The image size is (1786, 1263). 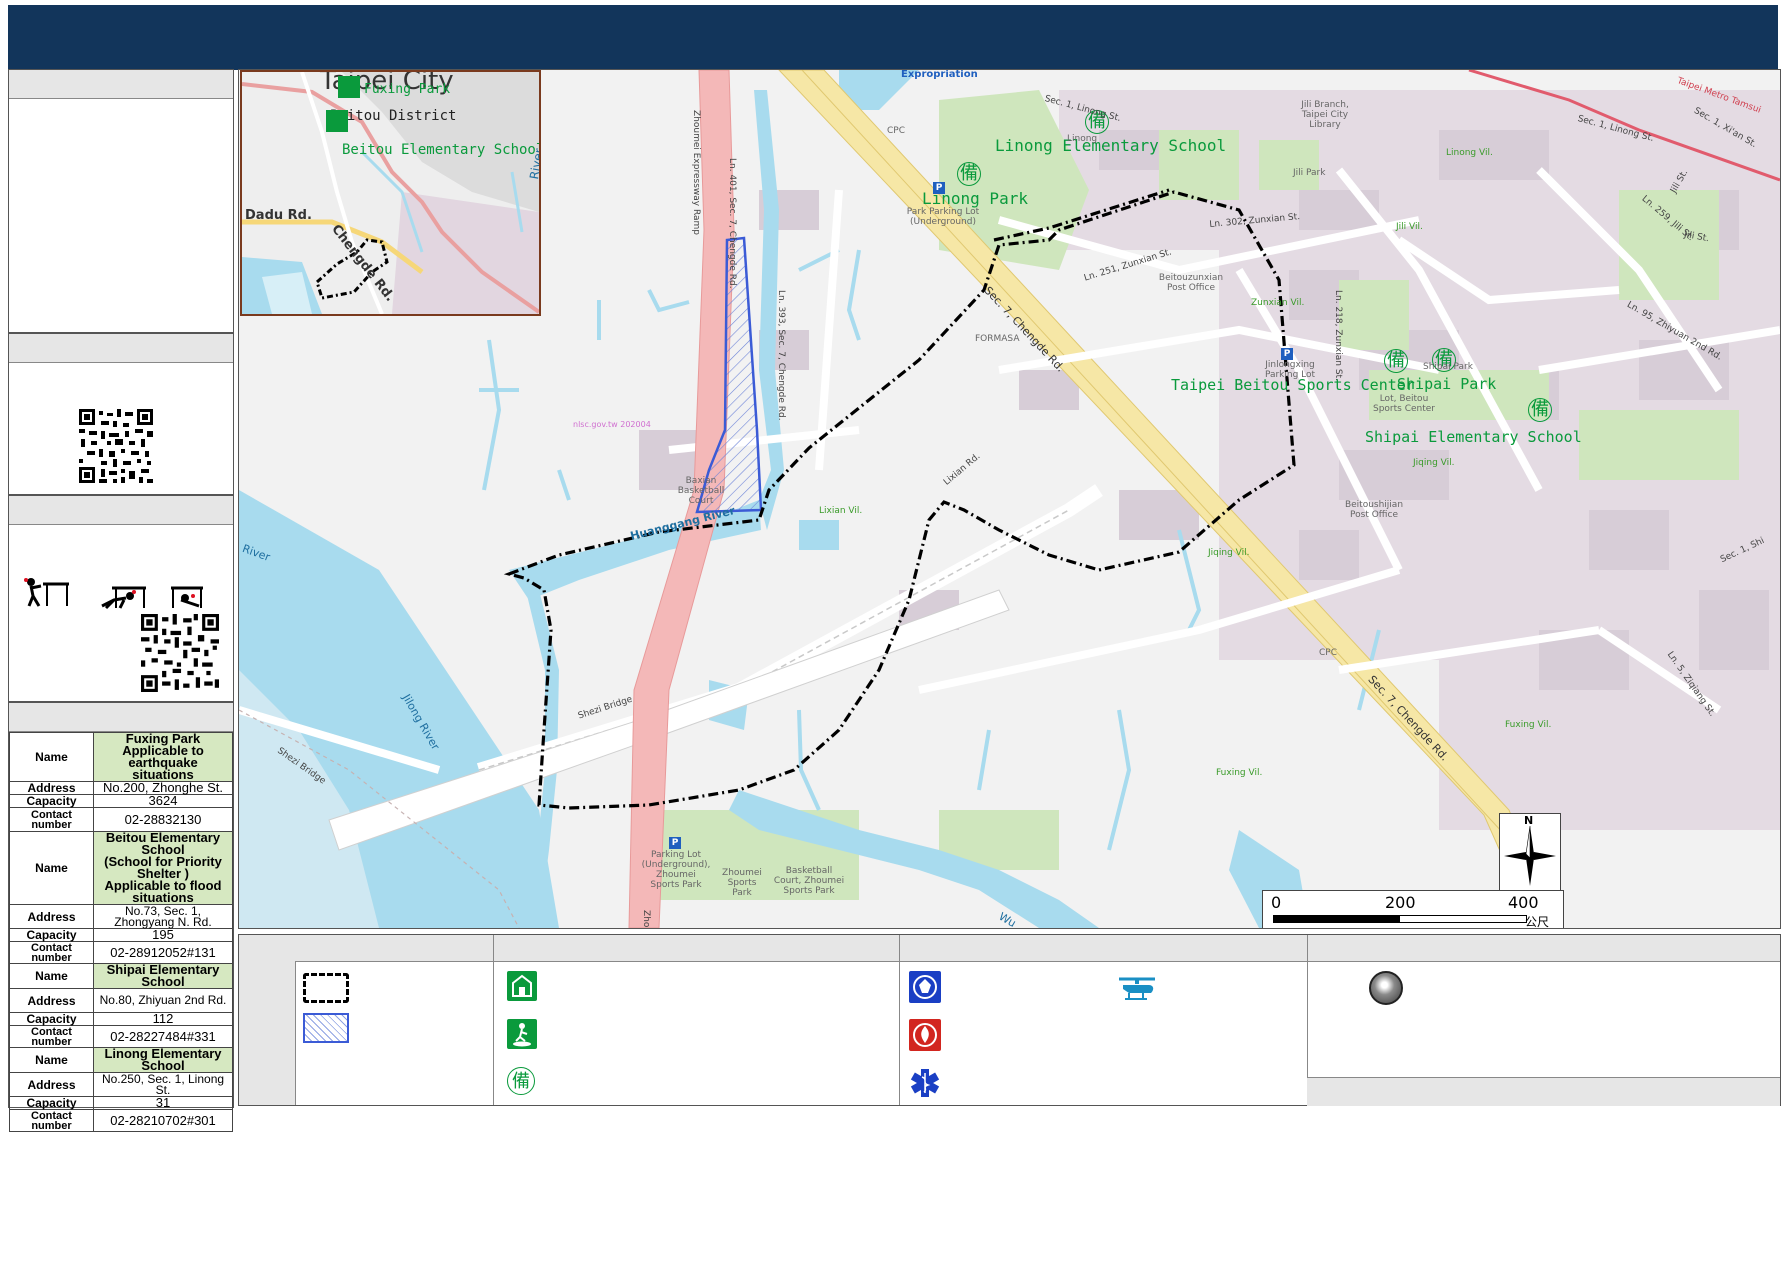 What do you see at coordinates (393, 116) in the screenshot?
I see `inset-district-label: Beitou District` at bounding box center [393, 116].